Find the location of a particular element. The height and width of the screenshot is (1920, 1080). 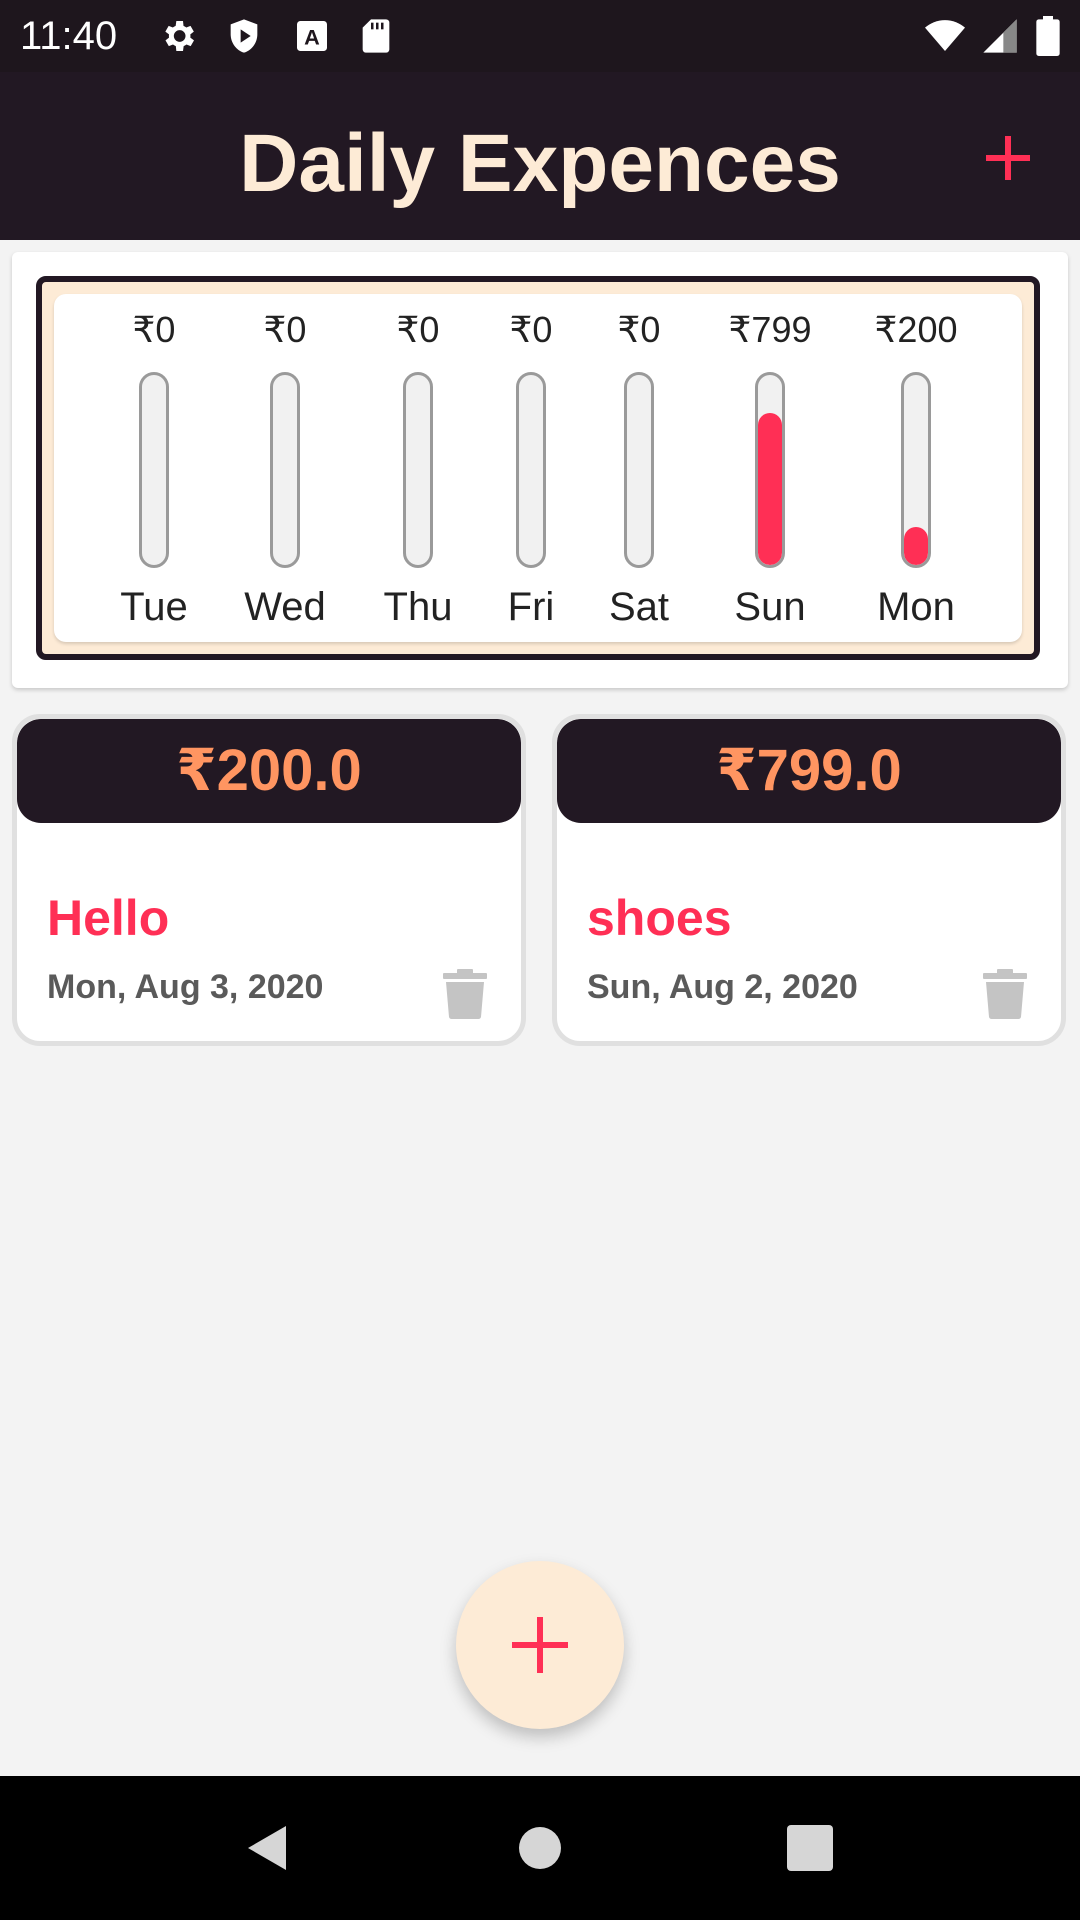

transaction-title: shoes is located at coordinates (659, 918).